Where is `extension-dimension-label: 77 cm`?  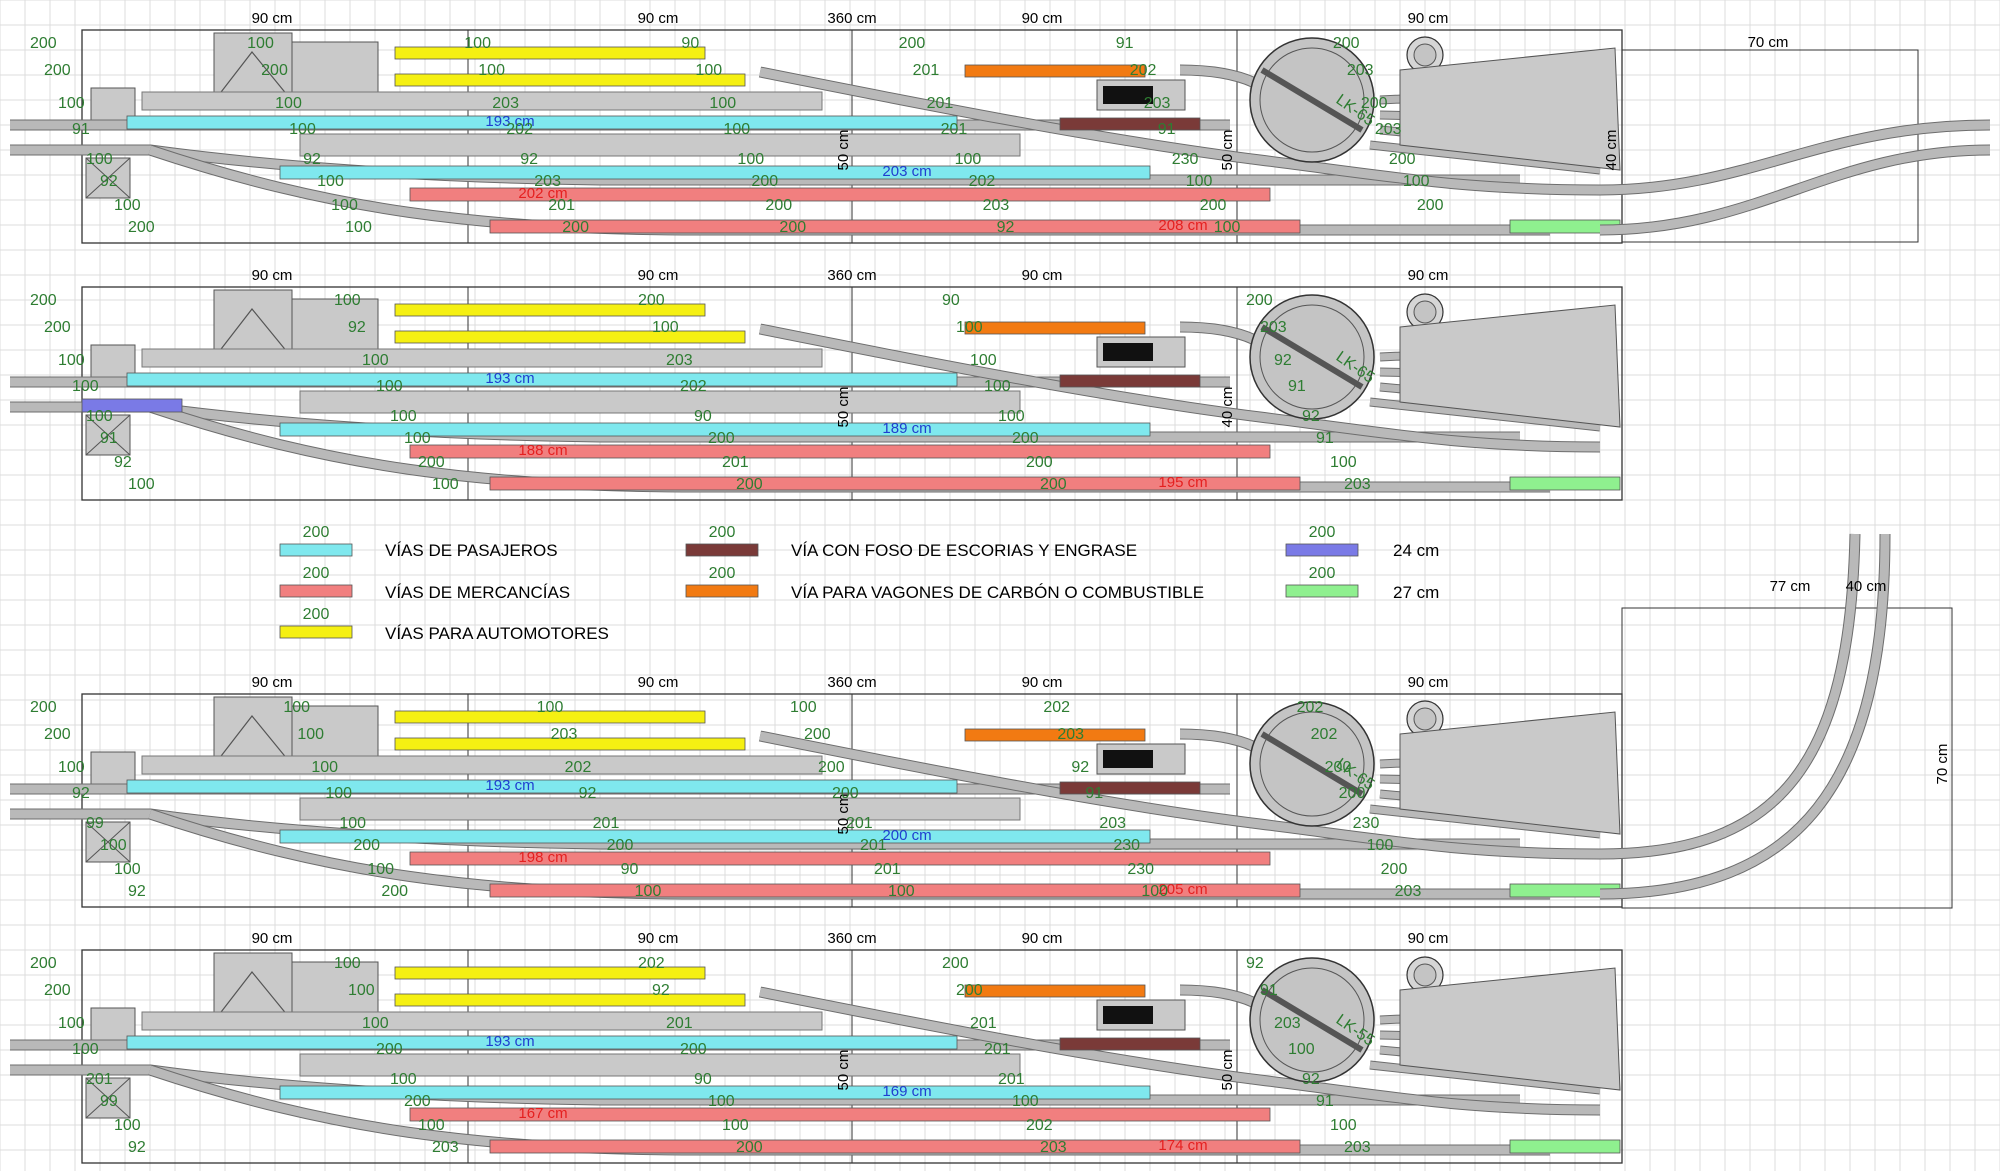 extension-dimension-label: 77 cm is located at coordinates (1790, 586).